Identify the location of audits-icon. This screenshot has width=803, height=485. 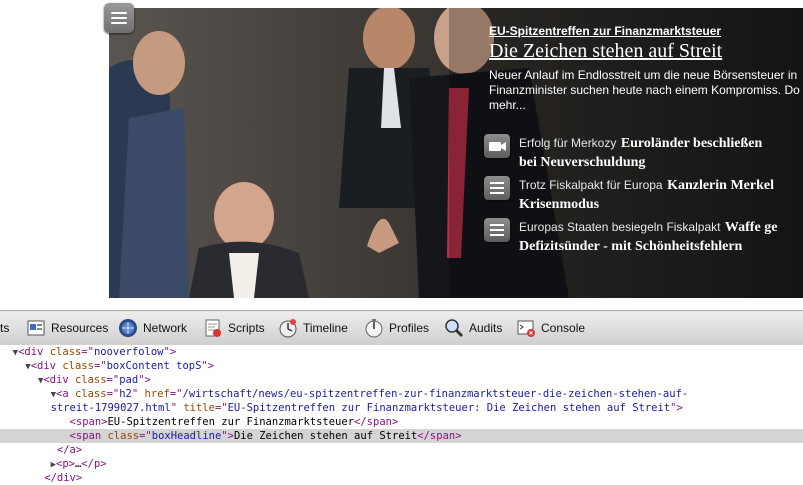
(454, 328).